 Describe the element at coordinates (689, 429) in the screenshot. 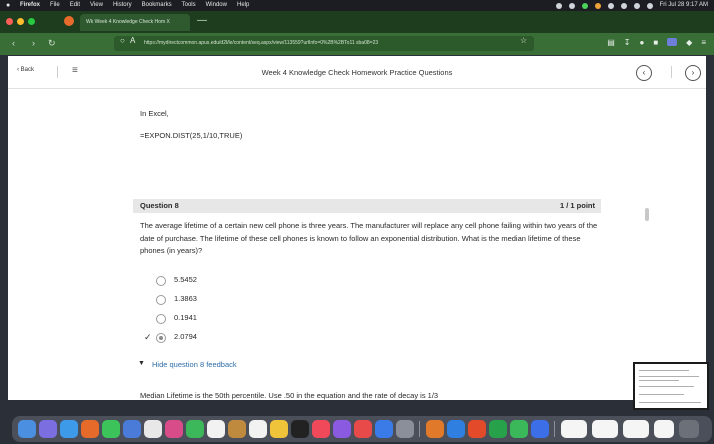

I see `trash-icon` at that location.